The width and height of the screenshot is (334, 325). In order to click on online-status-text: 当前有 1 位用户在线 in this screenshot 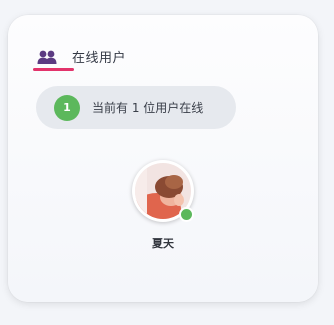, I will do `click(148, 108)`.